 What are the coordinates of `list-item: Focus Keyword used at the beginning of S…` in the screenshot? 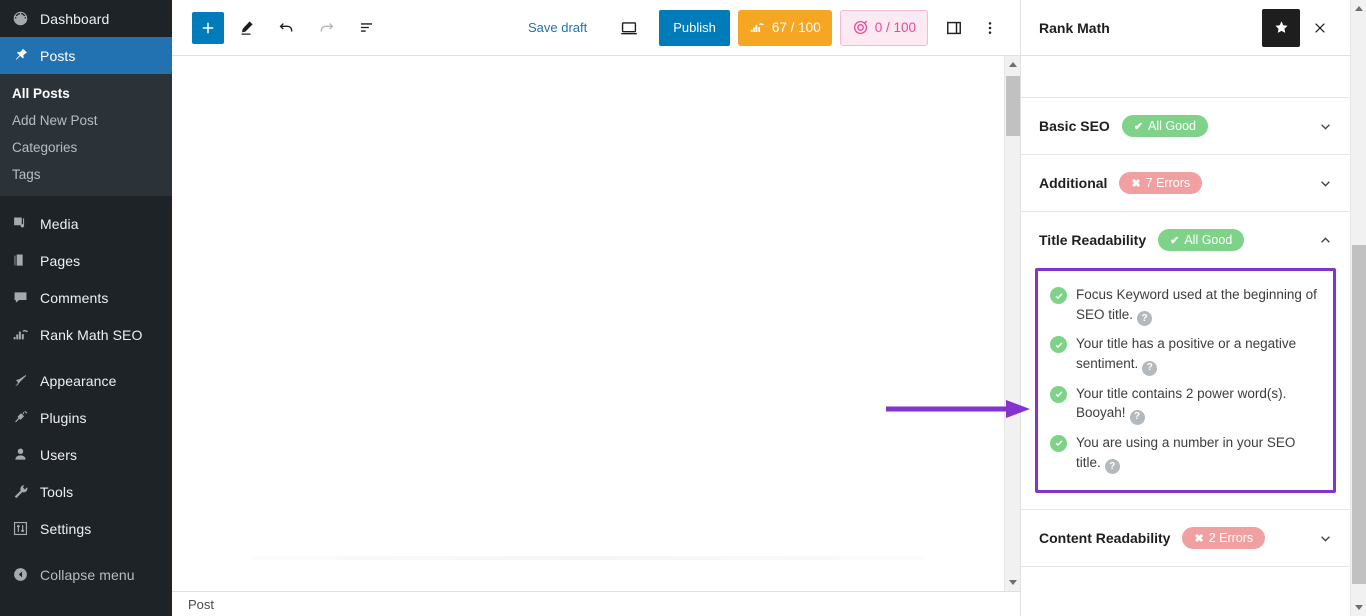 It's located at (1185, 305).